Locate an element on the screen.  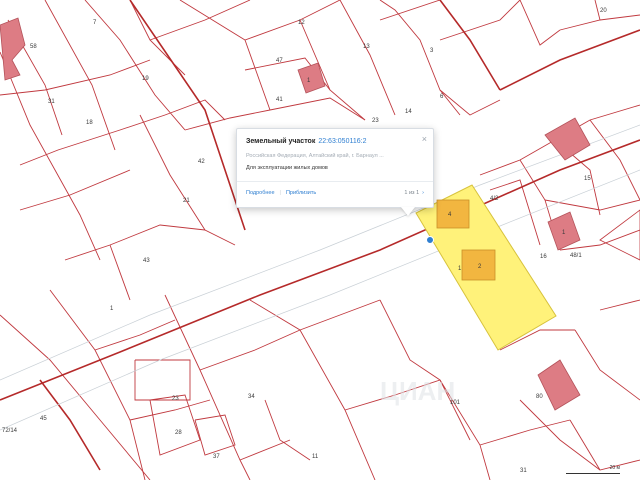
parcel-label-37: 37 is located at coordinates (216, 457).